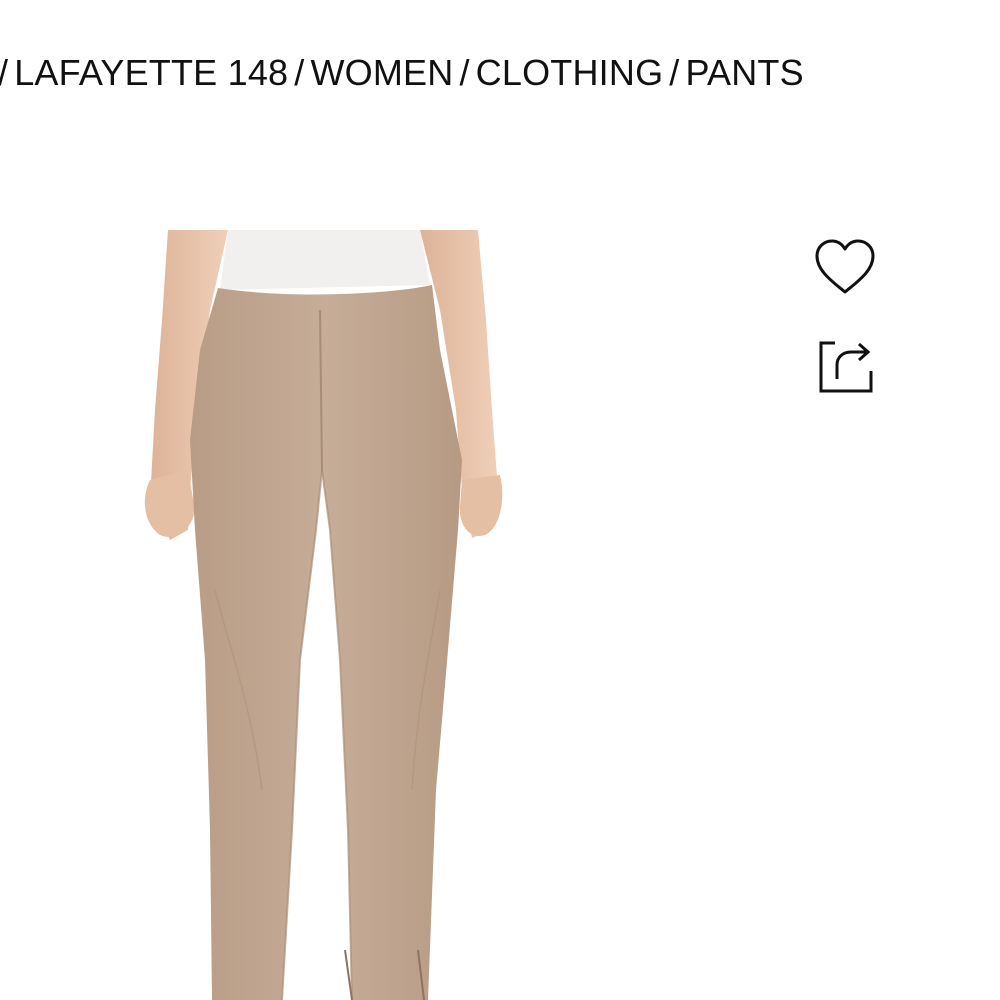 The width and height of the screenshot is (1000, 1000). I want to click on breadcrumb-link-pants: PANTS, so click(744, 72).